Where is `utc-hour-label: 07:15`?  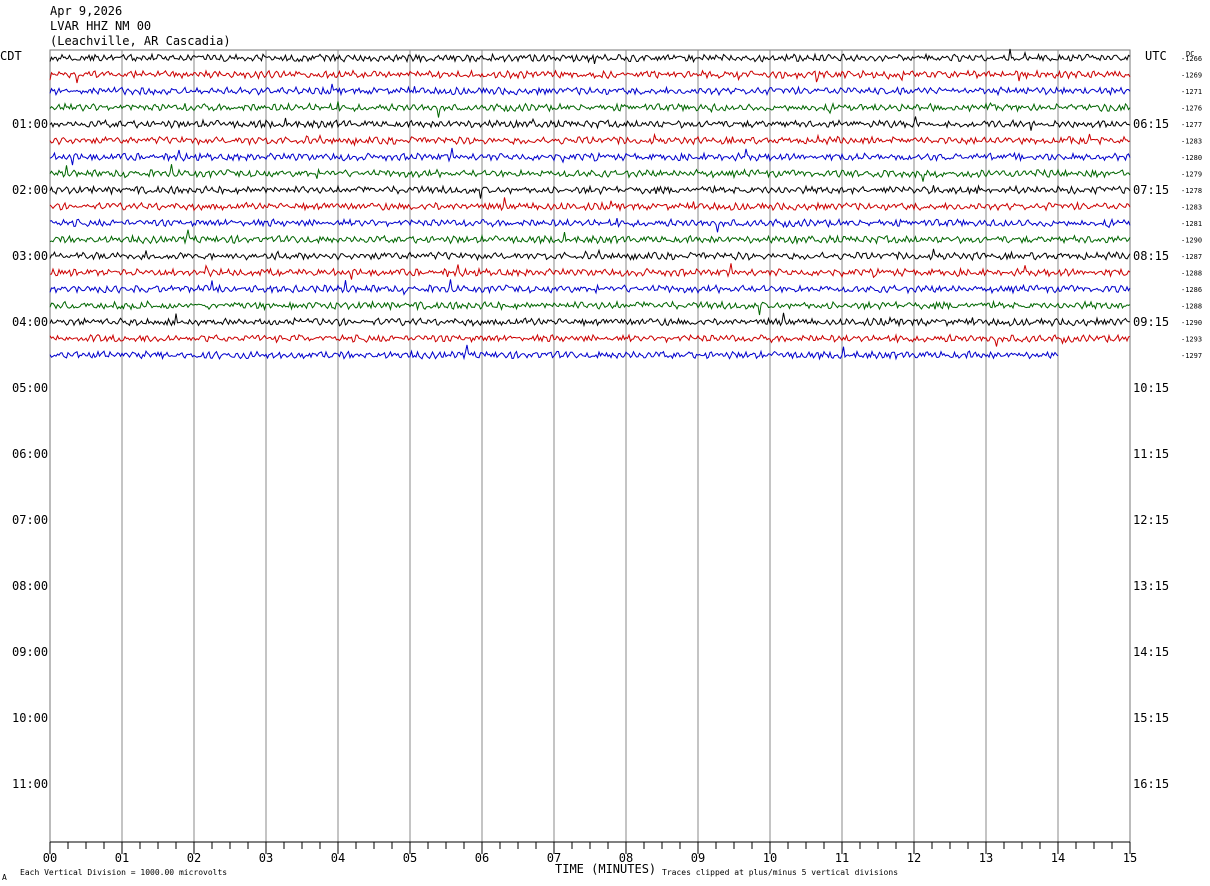
utc-hour-label: 07:15 is located at coordinates (1151, 190).